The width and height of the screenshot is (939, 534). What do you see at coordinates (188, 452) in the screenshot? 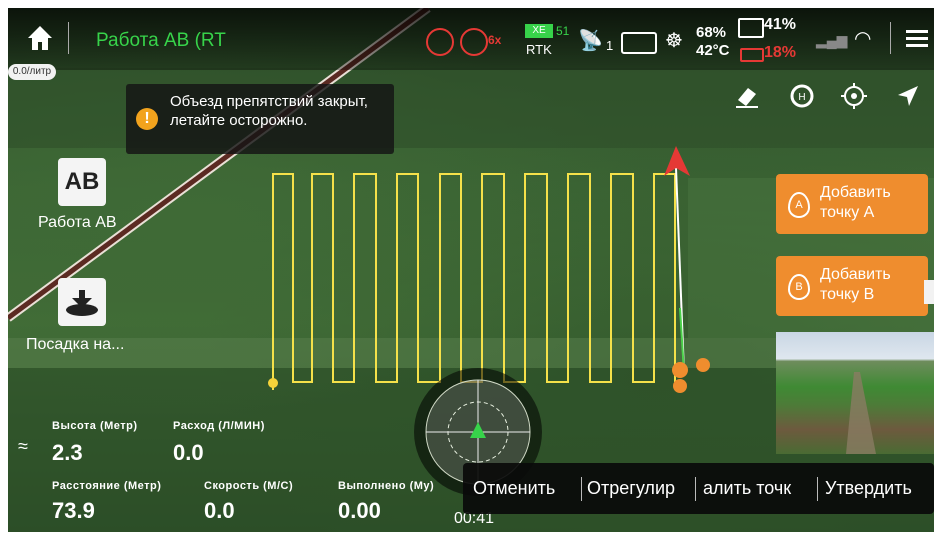
I see `flow-value: 0.0` at bounding box center [188, 452].